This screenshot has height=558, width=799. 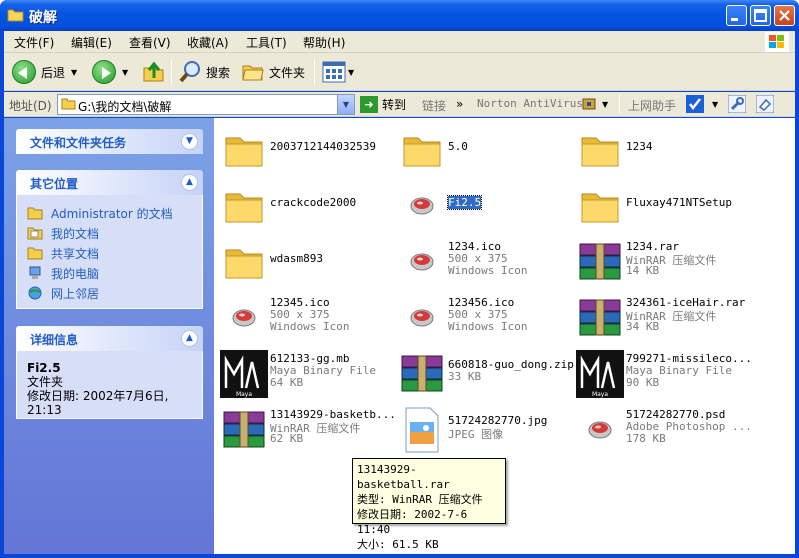 What do you see at coordinates (589, 105) in the screenshot?
I see `norton-icon` at bounding box center [589, 105].